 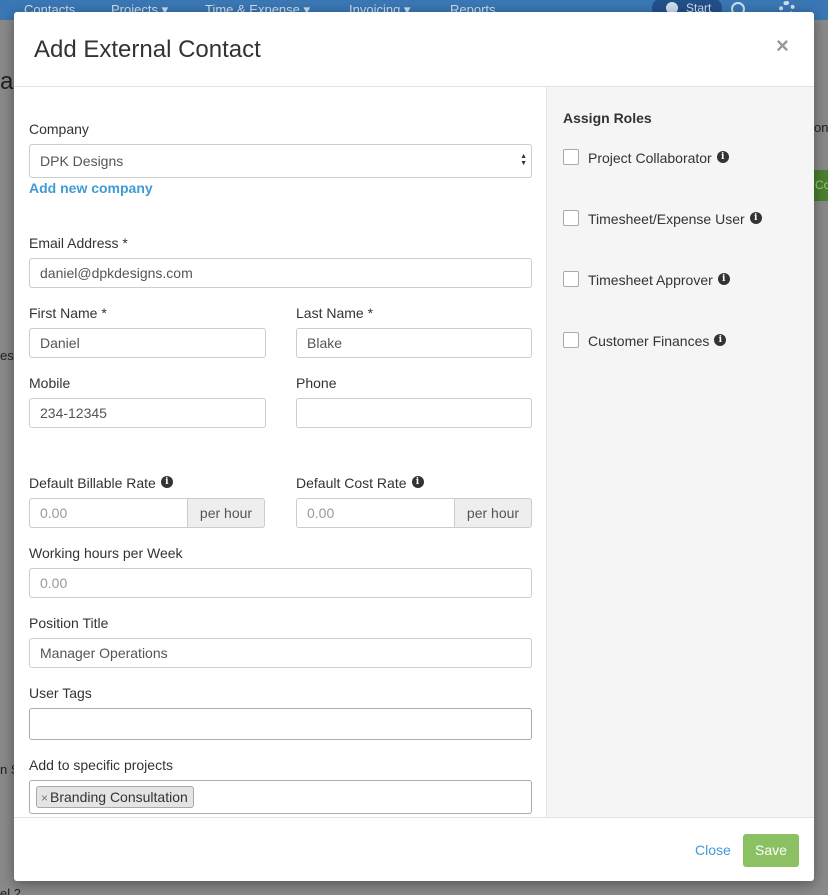 What do you see at coordinates (82, 161) in the screenshot?
I see `company-select-value: DPK Designs` at bounding box center [82, 161].